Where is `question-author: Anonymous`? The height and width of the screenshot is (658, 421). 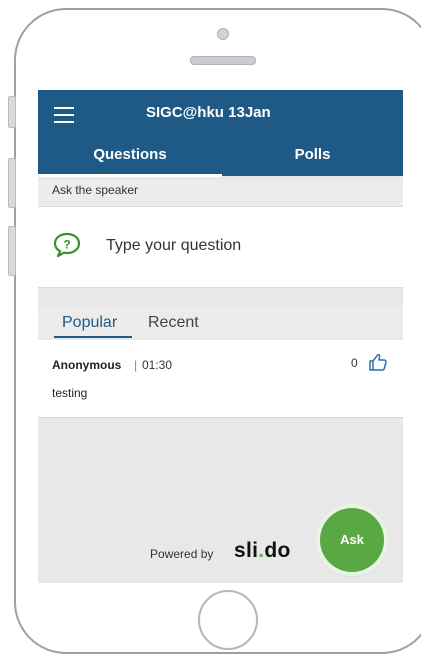
question-author: Anonymous is located at coordinates (87, 365).